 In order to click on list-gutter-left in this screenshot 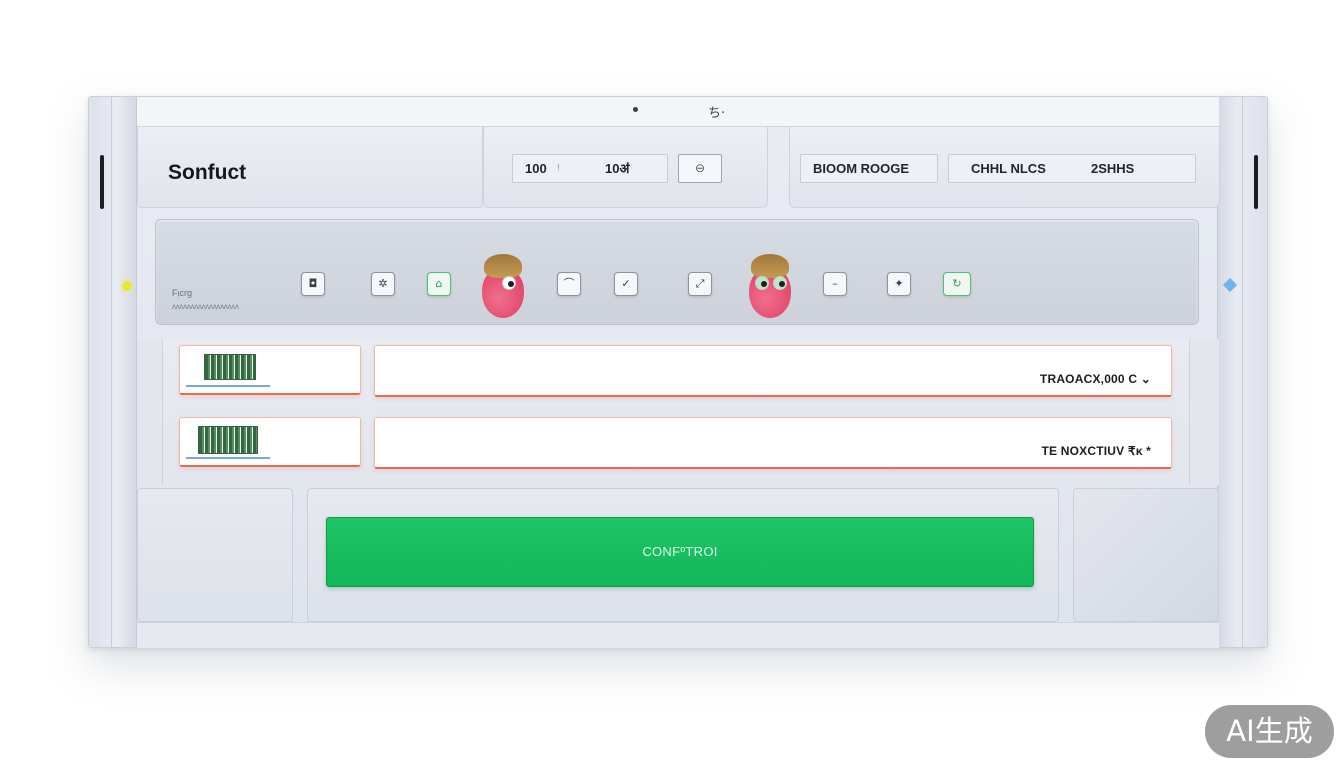, I will do `click(150, 412)`.